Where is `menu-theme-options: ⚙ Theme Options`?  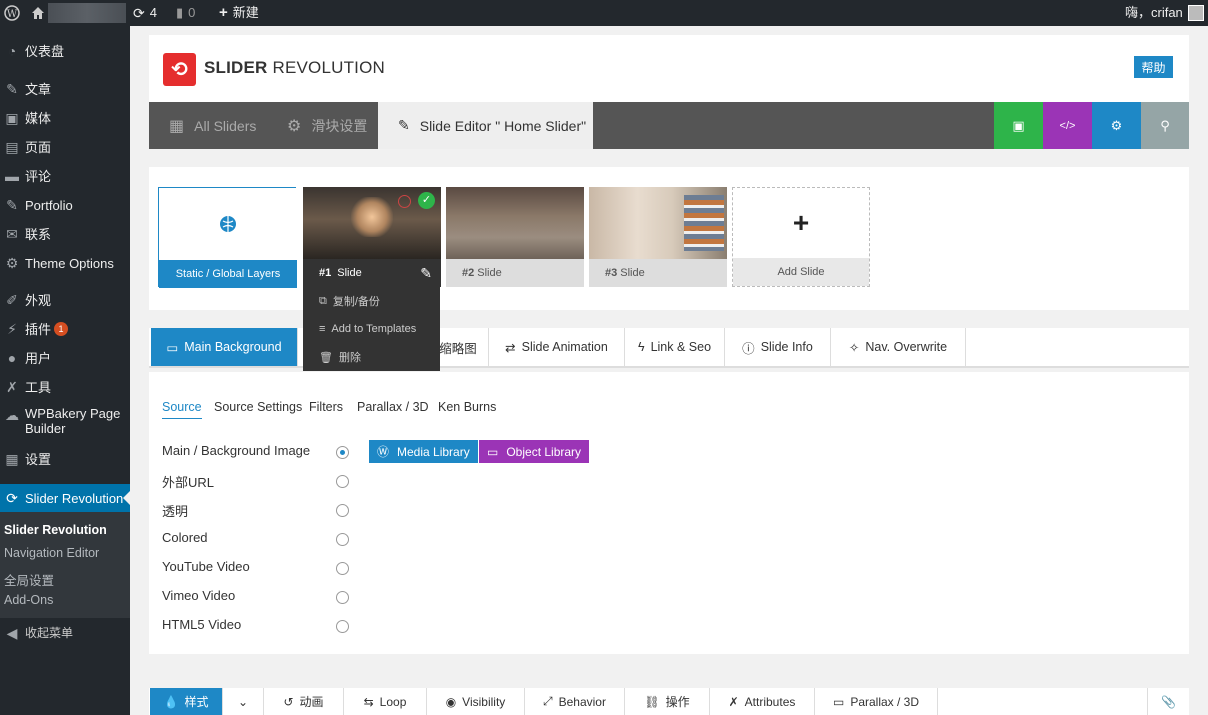
menu-theme-options: ⚙ Theme Options is located at coordinates (65, 263).